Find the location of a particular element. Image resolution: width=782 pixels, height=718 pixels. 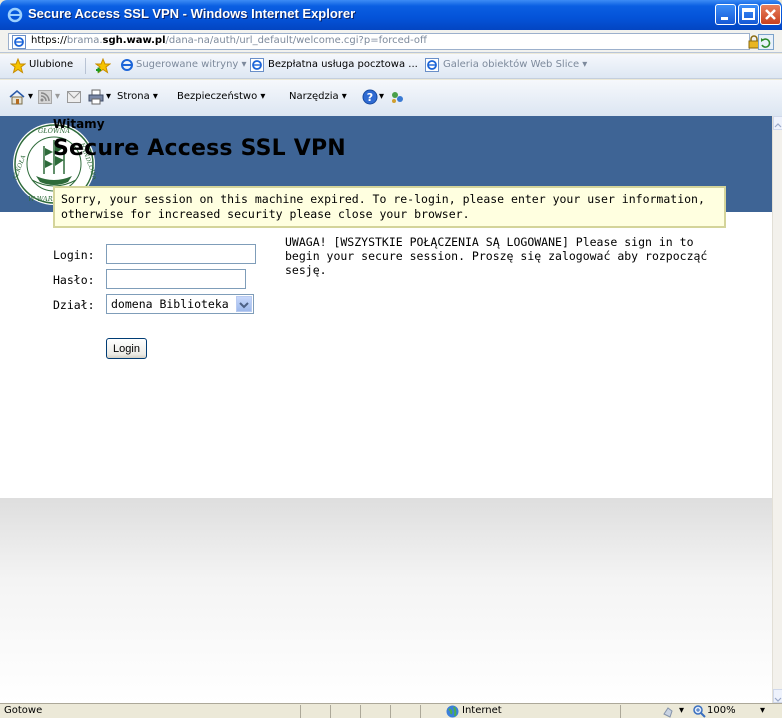

minimize-button is located at coordinates (725, 14).